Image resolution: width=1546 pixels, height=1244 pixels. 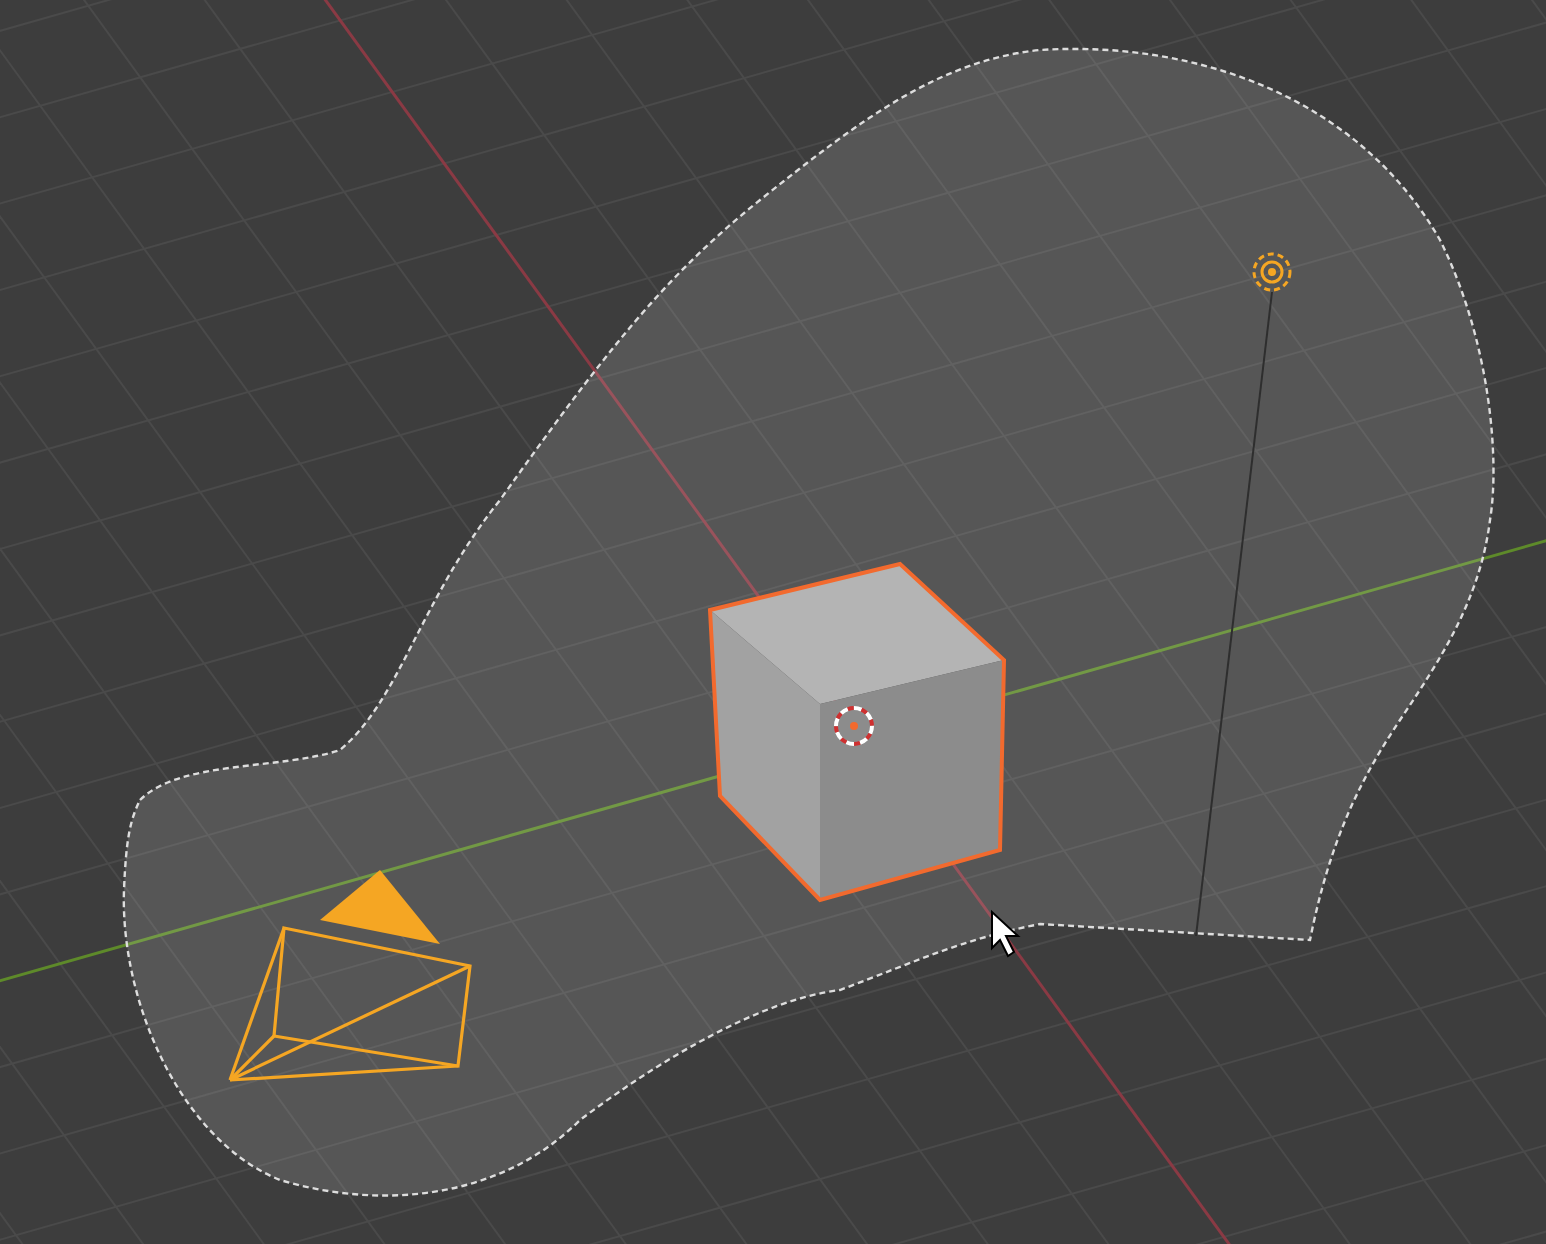 I want to click on origin-cursor-icon, so click(x=854, y=726).